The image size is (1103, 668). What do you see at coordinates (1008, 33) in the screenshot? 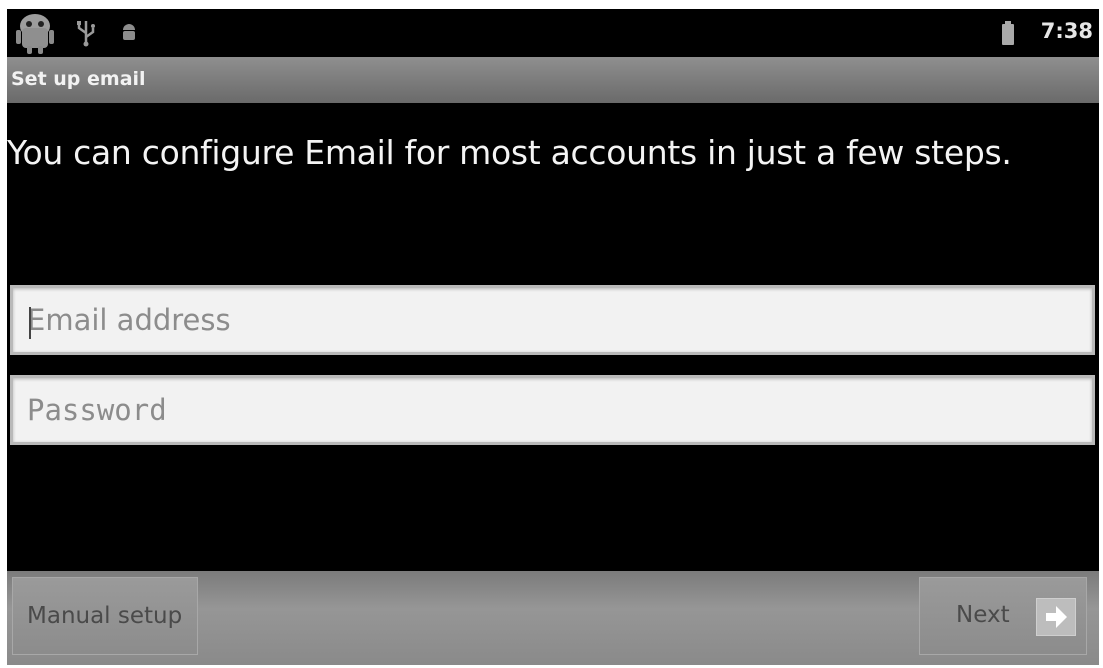
I see `battery-icon` at bounding box center [1008, 33].